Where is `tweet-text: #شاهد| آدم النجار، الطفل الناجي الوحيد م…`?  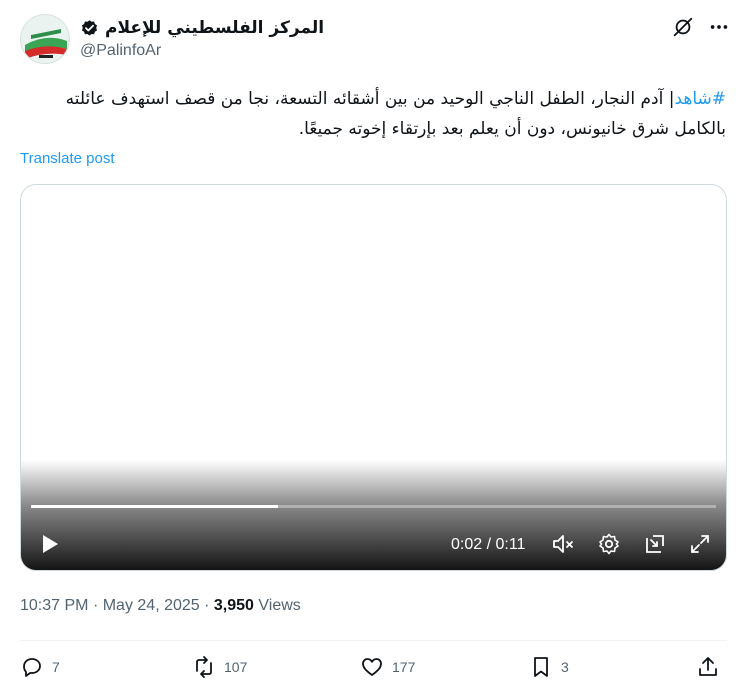 tweet-text: #شاهد| آدم النجار، الطفل الناجي الوحيد م… is located at coordinates (373, 114).